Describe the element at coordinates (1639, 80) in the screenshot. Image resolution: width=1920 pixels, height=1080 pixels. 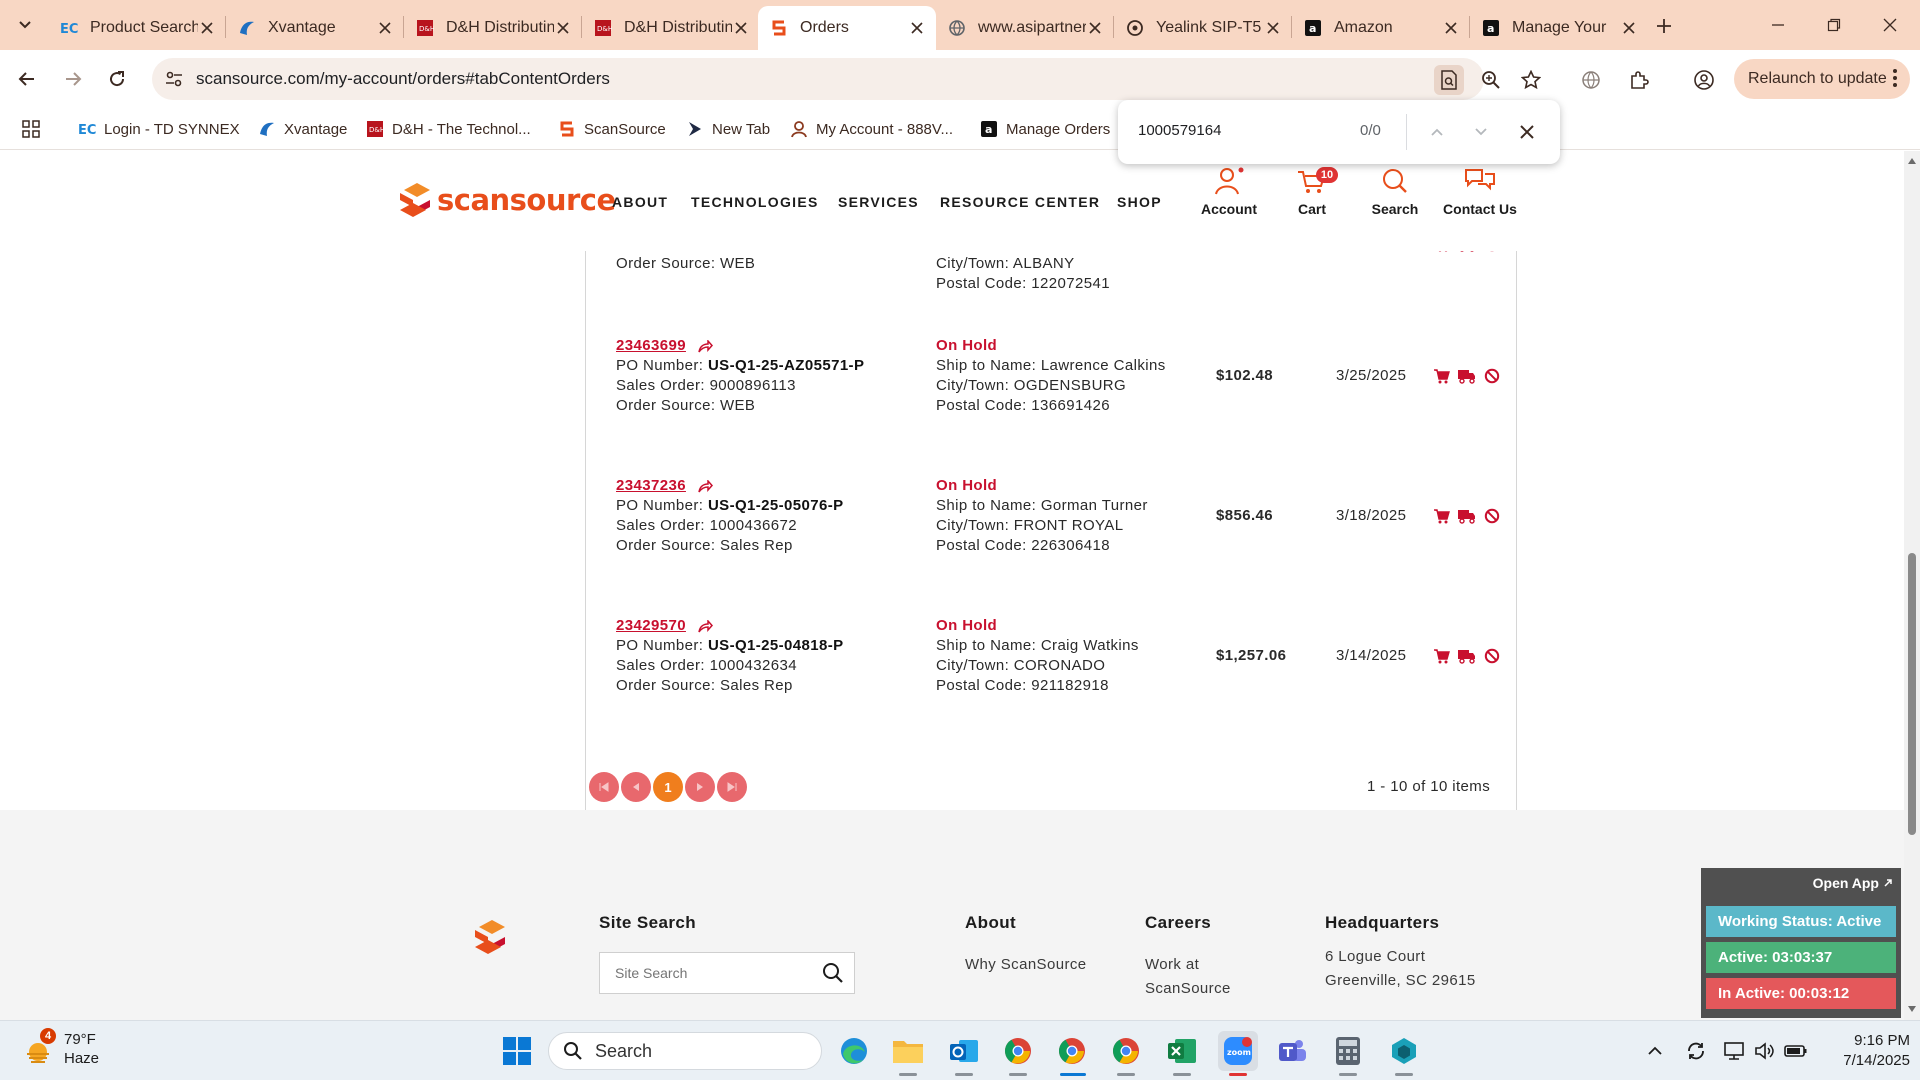
I see `extensions-icon` at that location.